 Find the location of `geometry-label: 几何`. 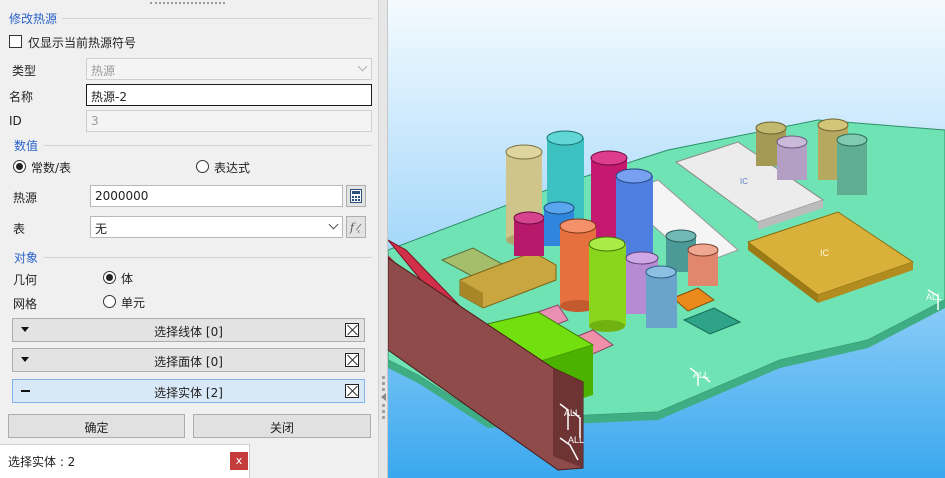

geometry-label: 几何 is located at coordinates (25, 280).